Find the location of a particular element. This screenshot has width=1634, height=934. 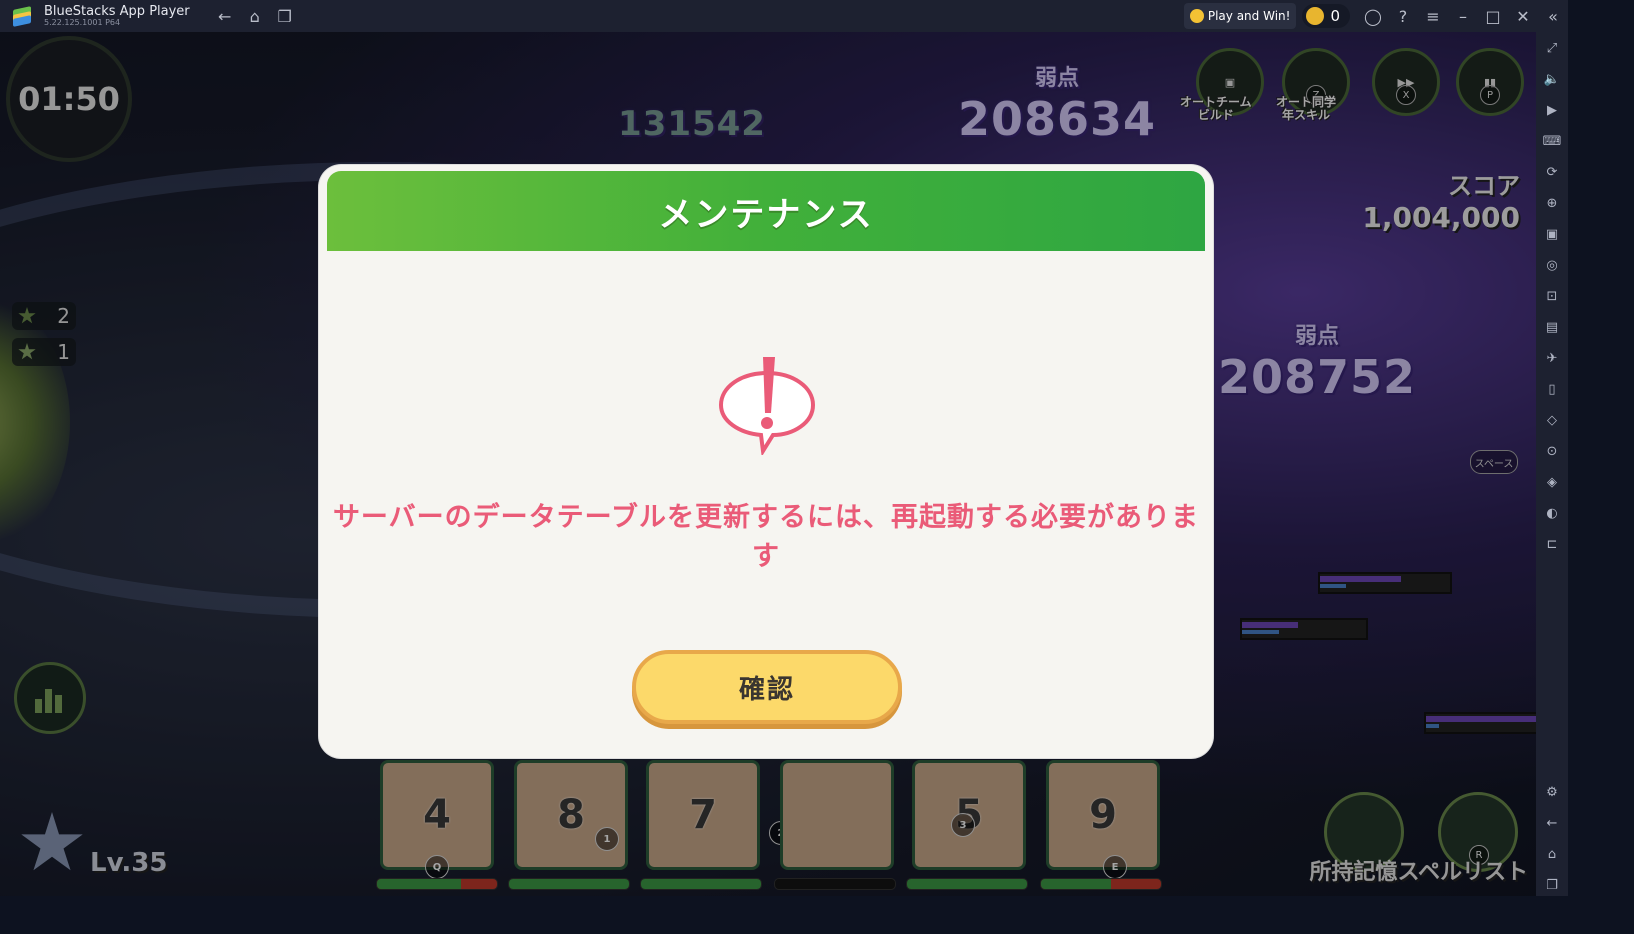

minimize-icon: – is located at coordinates (1463, 16).